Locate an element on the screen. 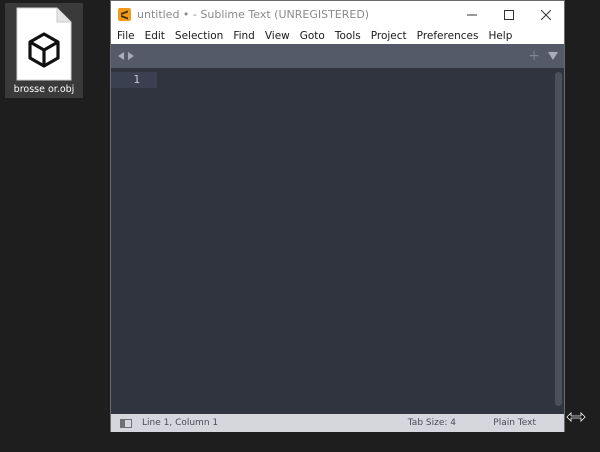 The height and width of the screenshot is (452, 600). minimize-button is located at coordinates (471, 14).